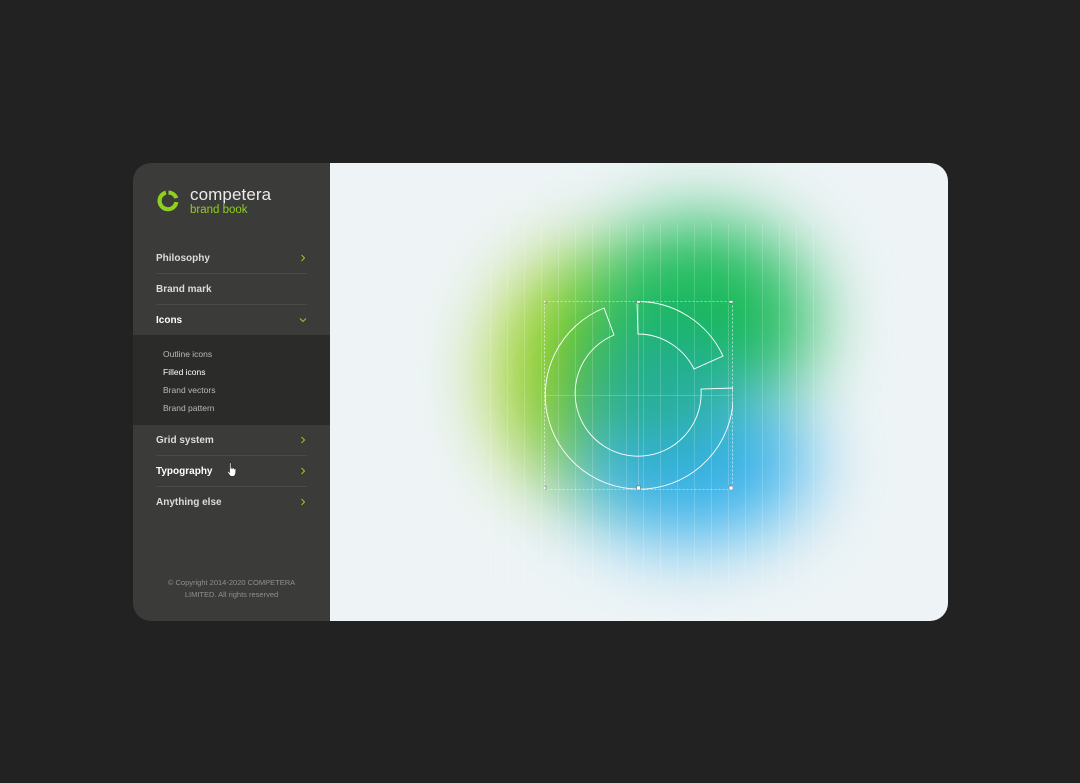 The image size is (1080, 783). Describe the element at coordinates (231, 320) in the screenshot. I see `nav-item-icons: Icons` at that location.